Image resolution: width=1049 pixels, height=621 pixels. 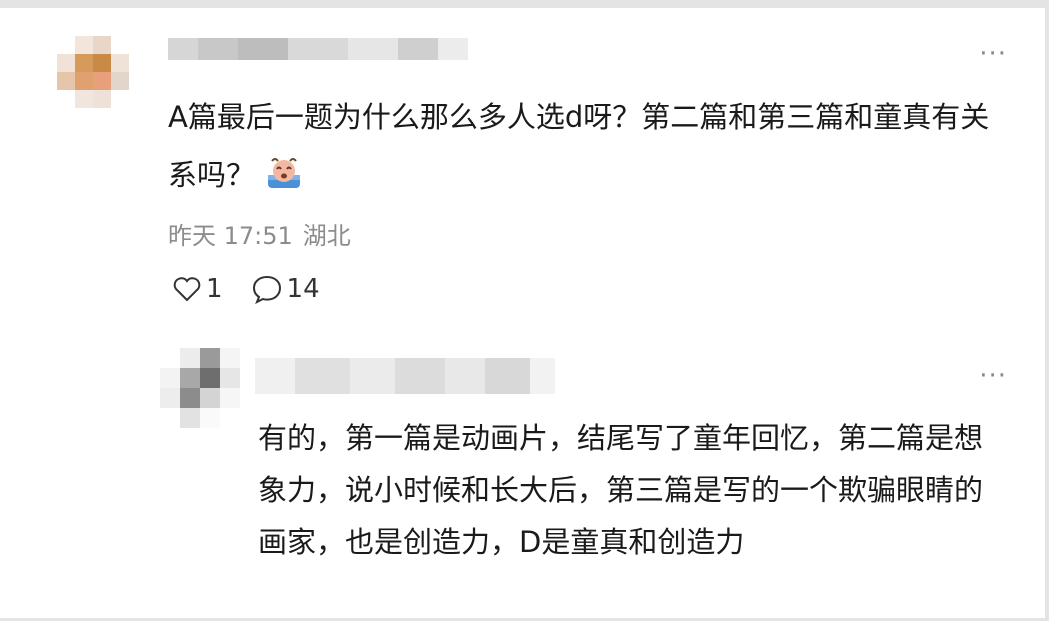 I want to click on comment-bubble-icon, so click(x=266, y=289).